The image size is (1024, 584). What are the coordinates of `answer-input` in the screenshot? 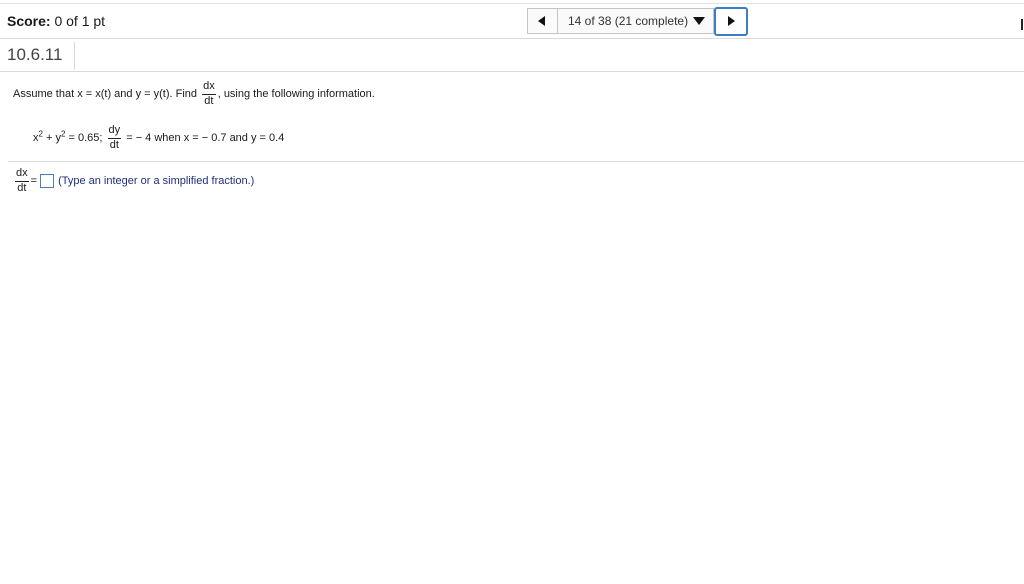 It's located at (47, 181).